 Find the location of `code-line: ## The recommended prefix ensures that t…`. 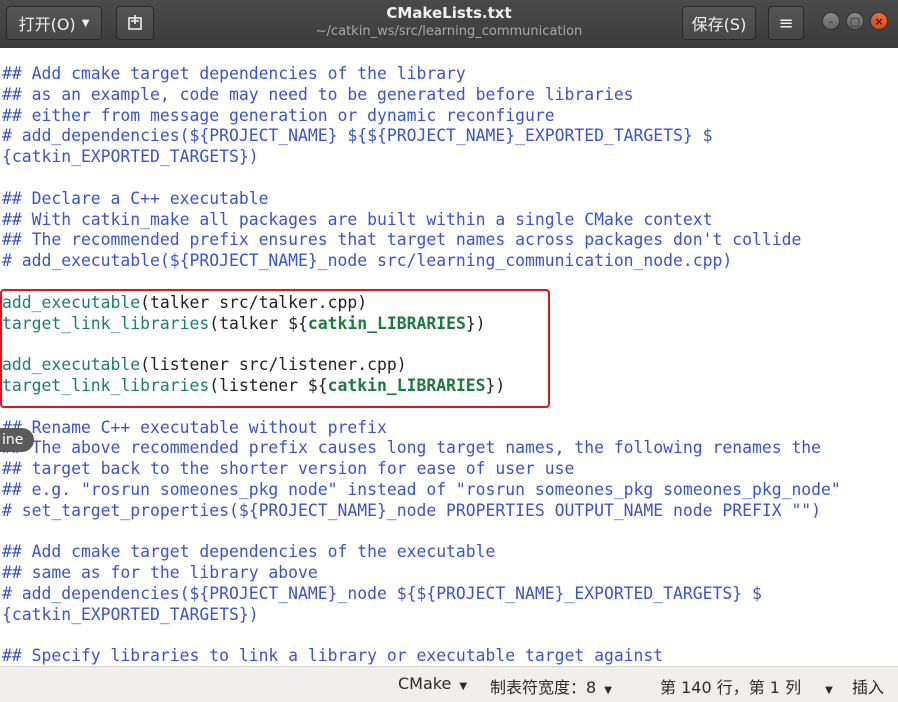

code-line: ## The recommended prefix ensures that t… is located at coordinates (402, 240).